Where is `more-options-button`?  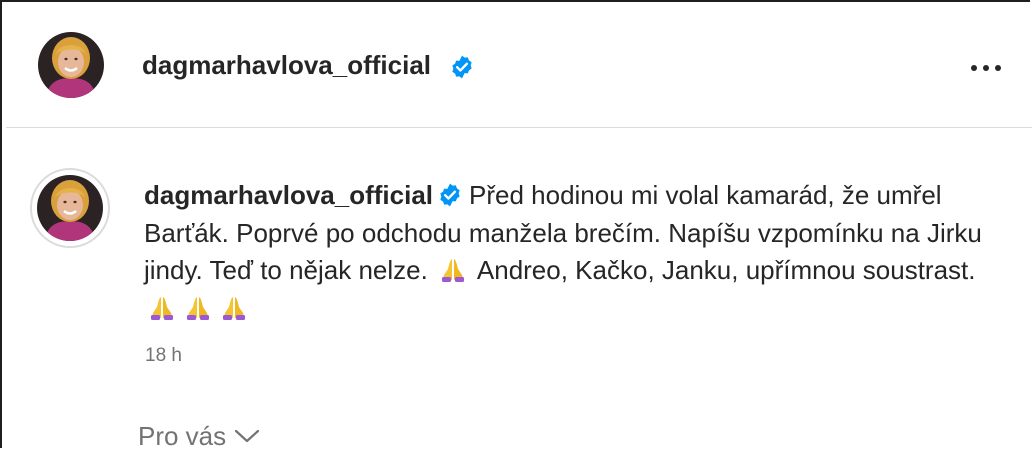 more-options-button is located at coordinates (986, 68).